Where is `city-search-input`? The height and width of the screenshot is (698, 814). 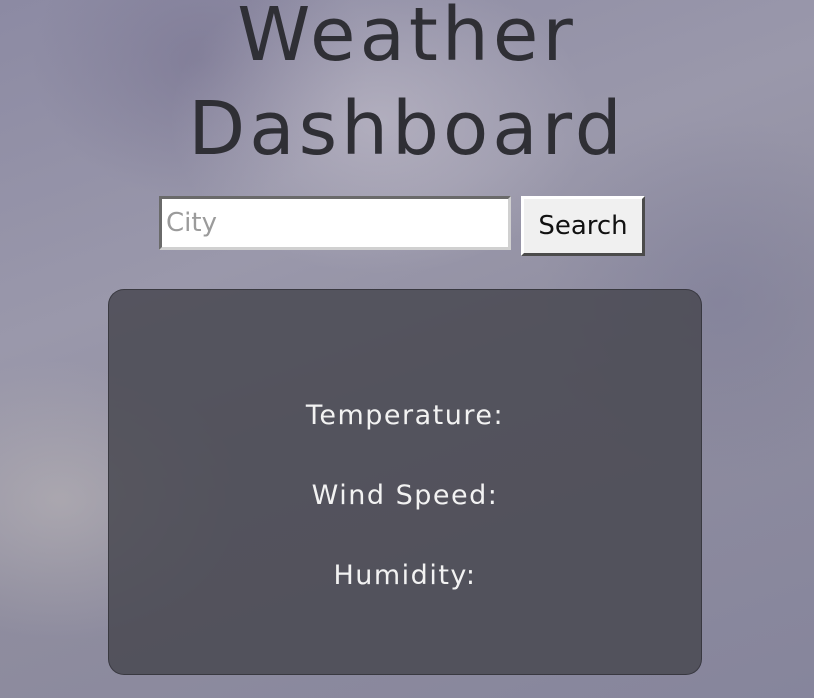 city-search-input is located at coordinates (335, 223).